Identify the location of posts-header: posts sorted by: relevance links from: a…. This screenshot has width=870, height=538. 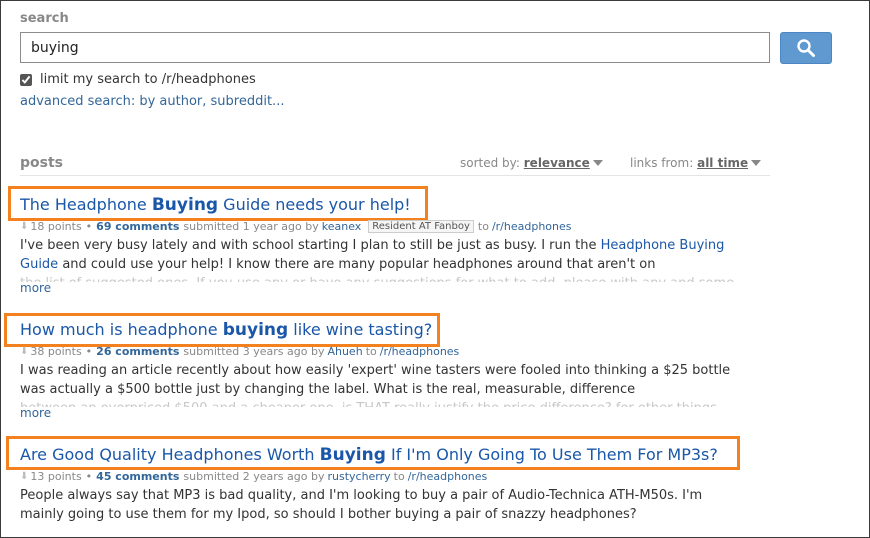
(395, 165).